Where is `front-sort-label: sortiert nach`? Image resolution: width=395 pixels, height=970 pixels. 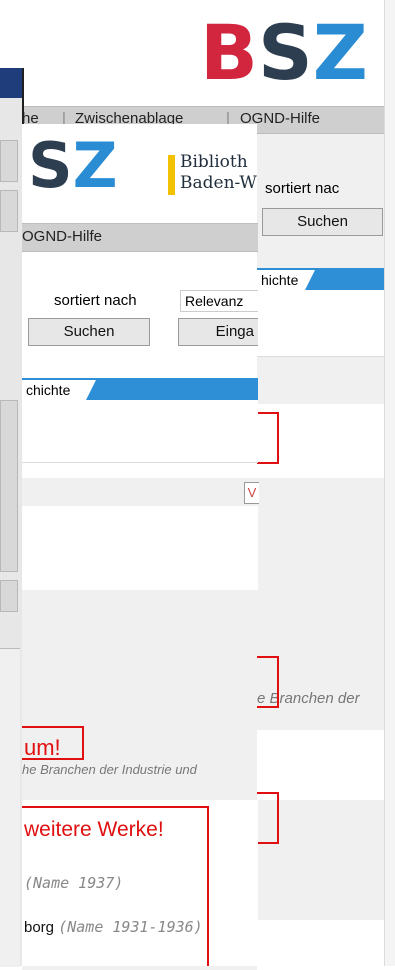 front-sort-label: sortiert nach is located at coordinates (95, 300).